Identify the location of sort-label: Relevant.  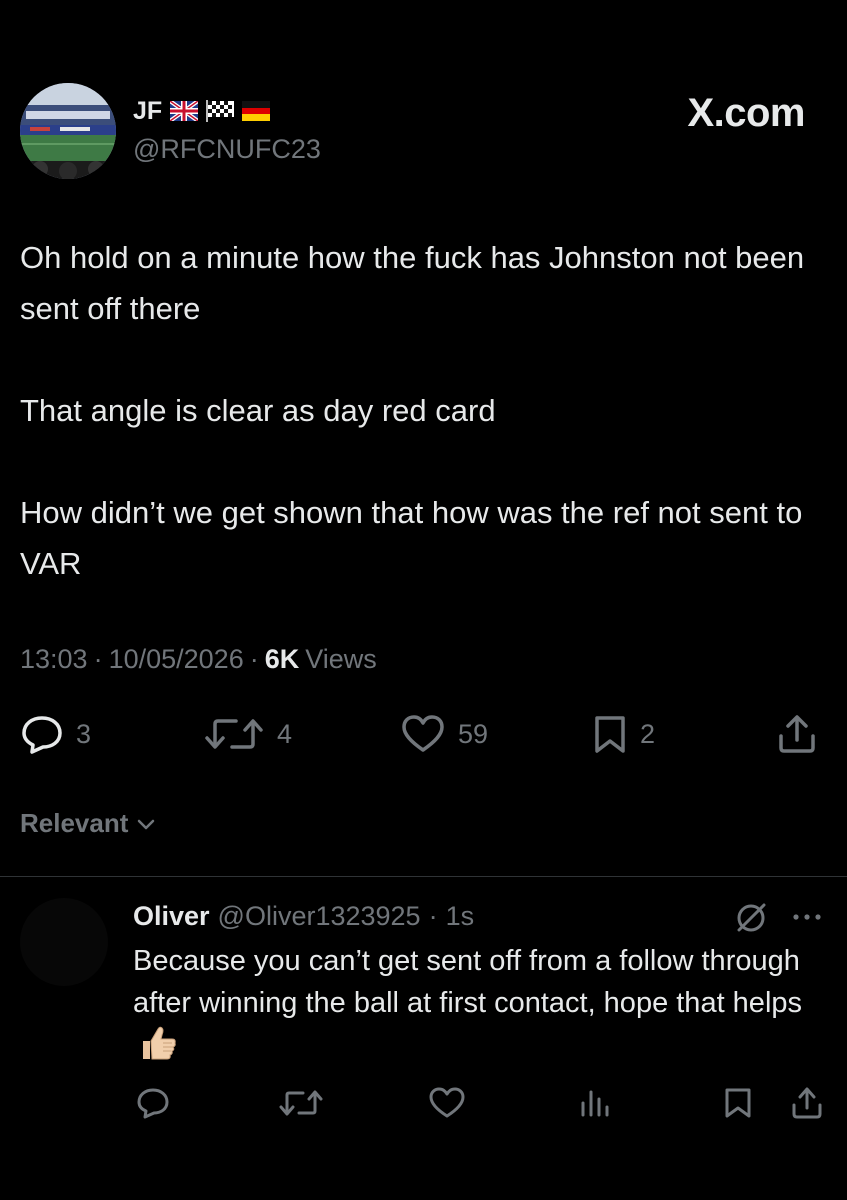
(74, 823).